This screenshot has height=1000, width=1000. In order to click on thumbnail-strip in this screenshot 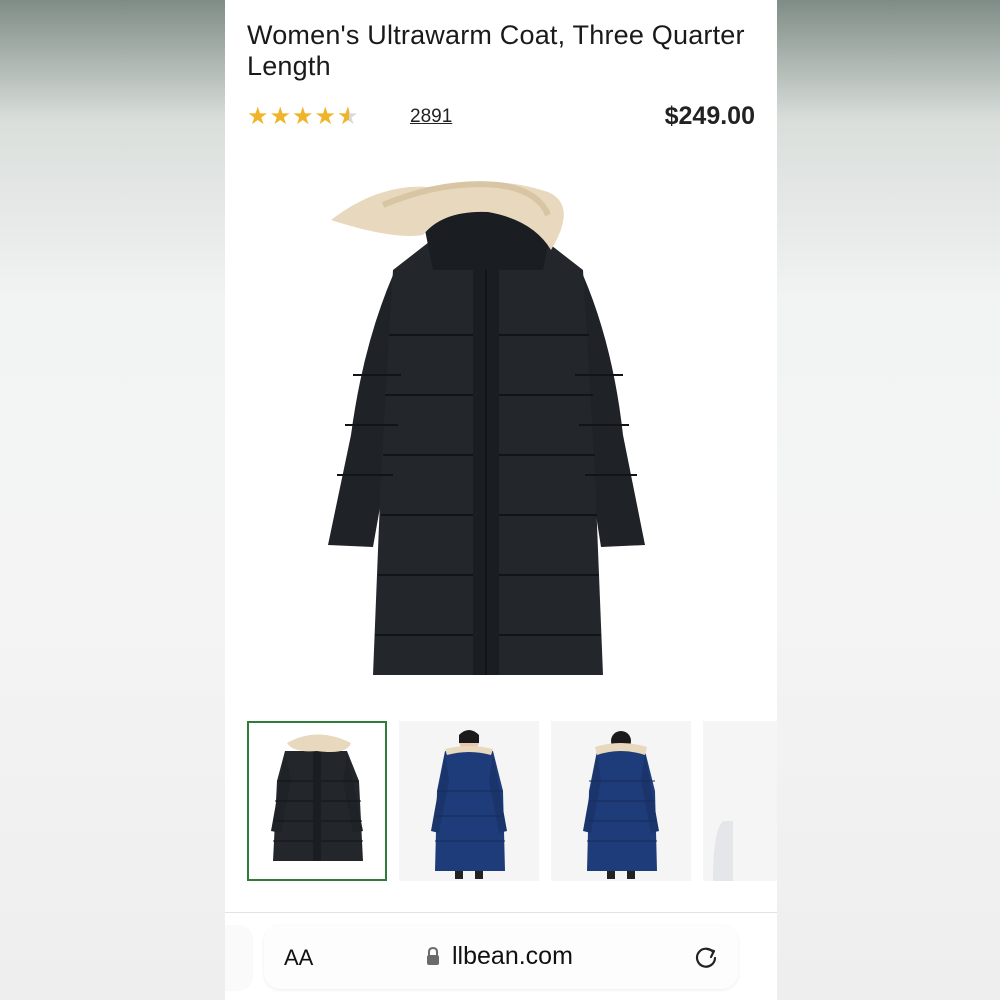, I will do `click(512, 802)`.